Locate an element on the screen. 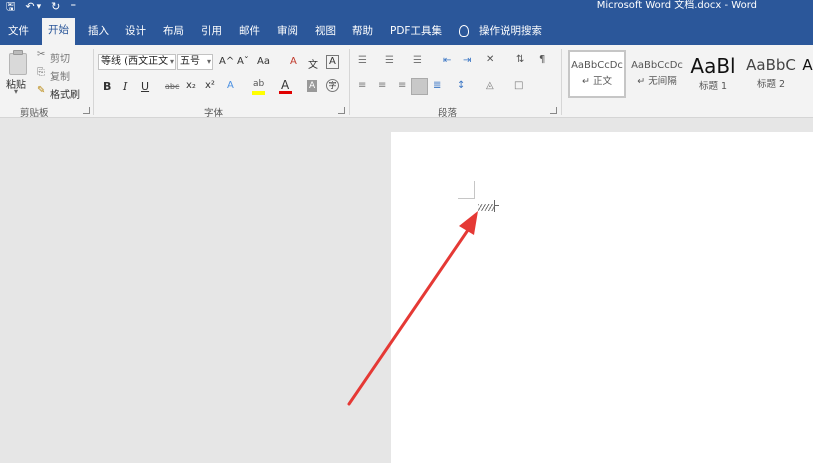 The height and width of the screenshot is (463, 813). paste-clipboard-icon is located at coordinates (18, 64).